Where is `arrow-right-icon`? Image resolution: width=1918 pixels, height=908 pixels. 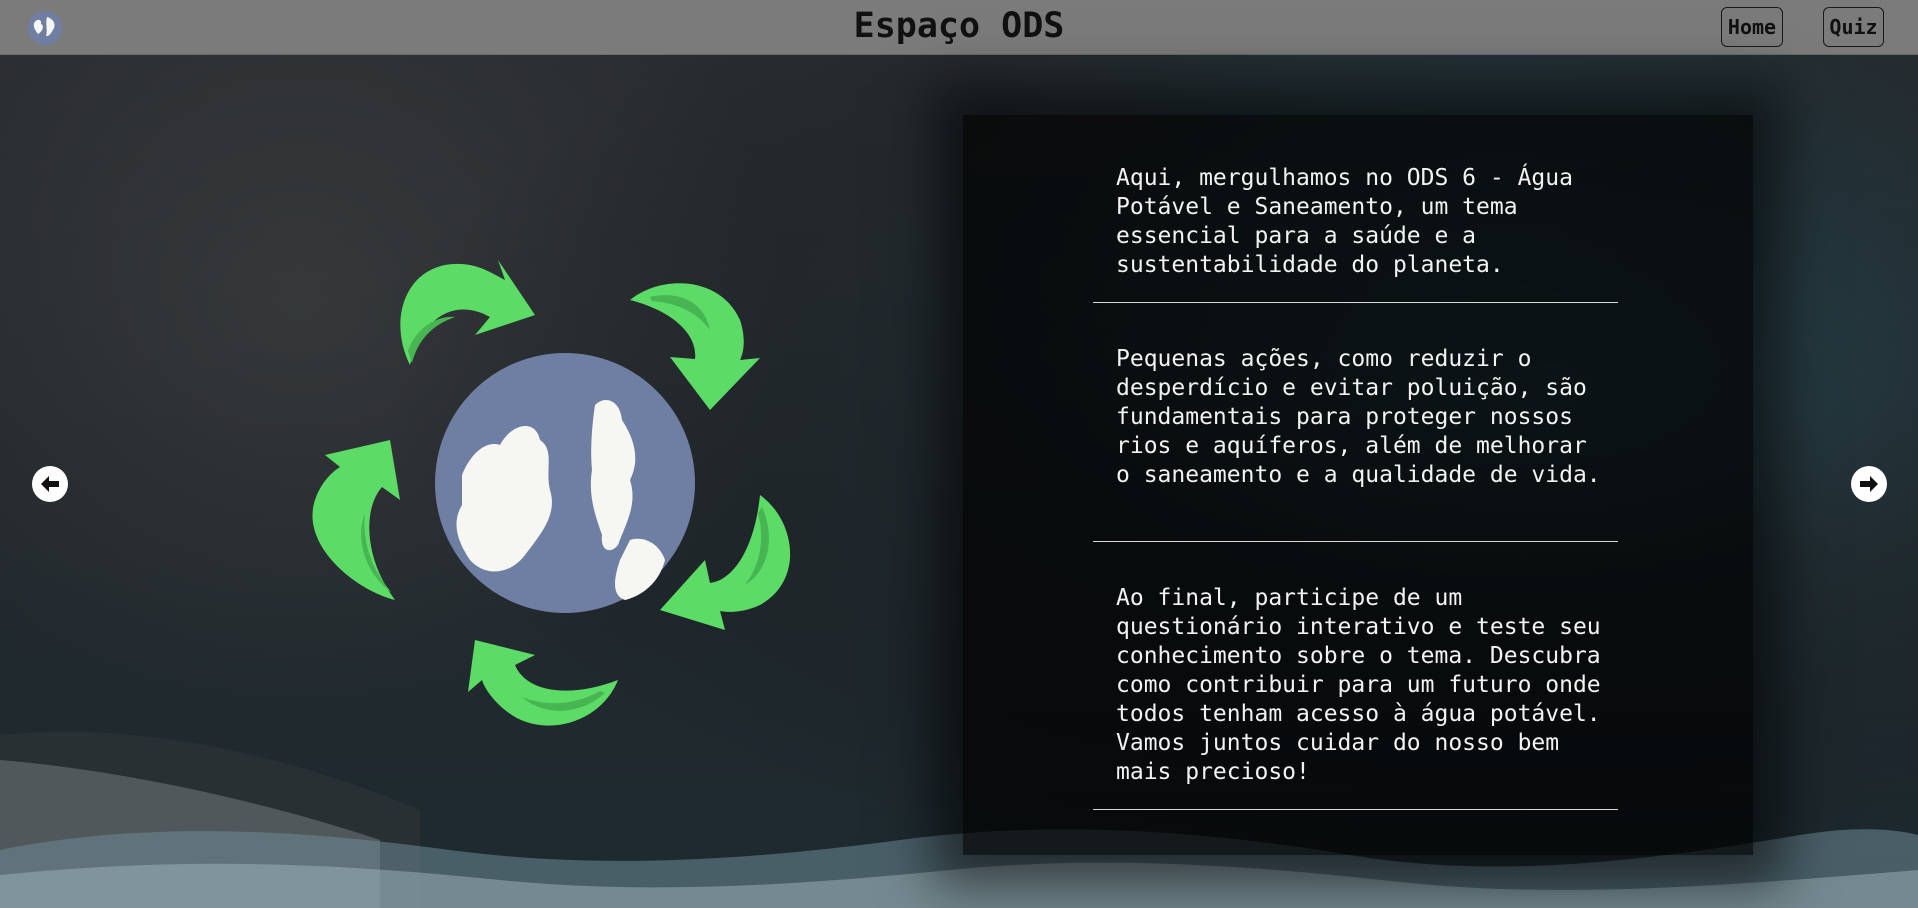
arrow-right-icon is located at coordinates (1869, 484).